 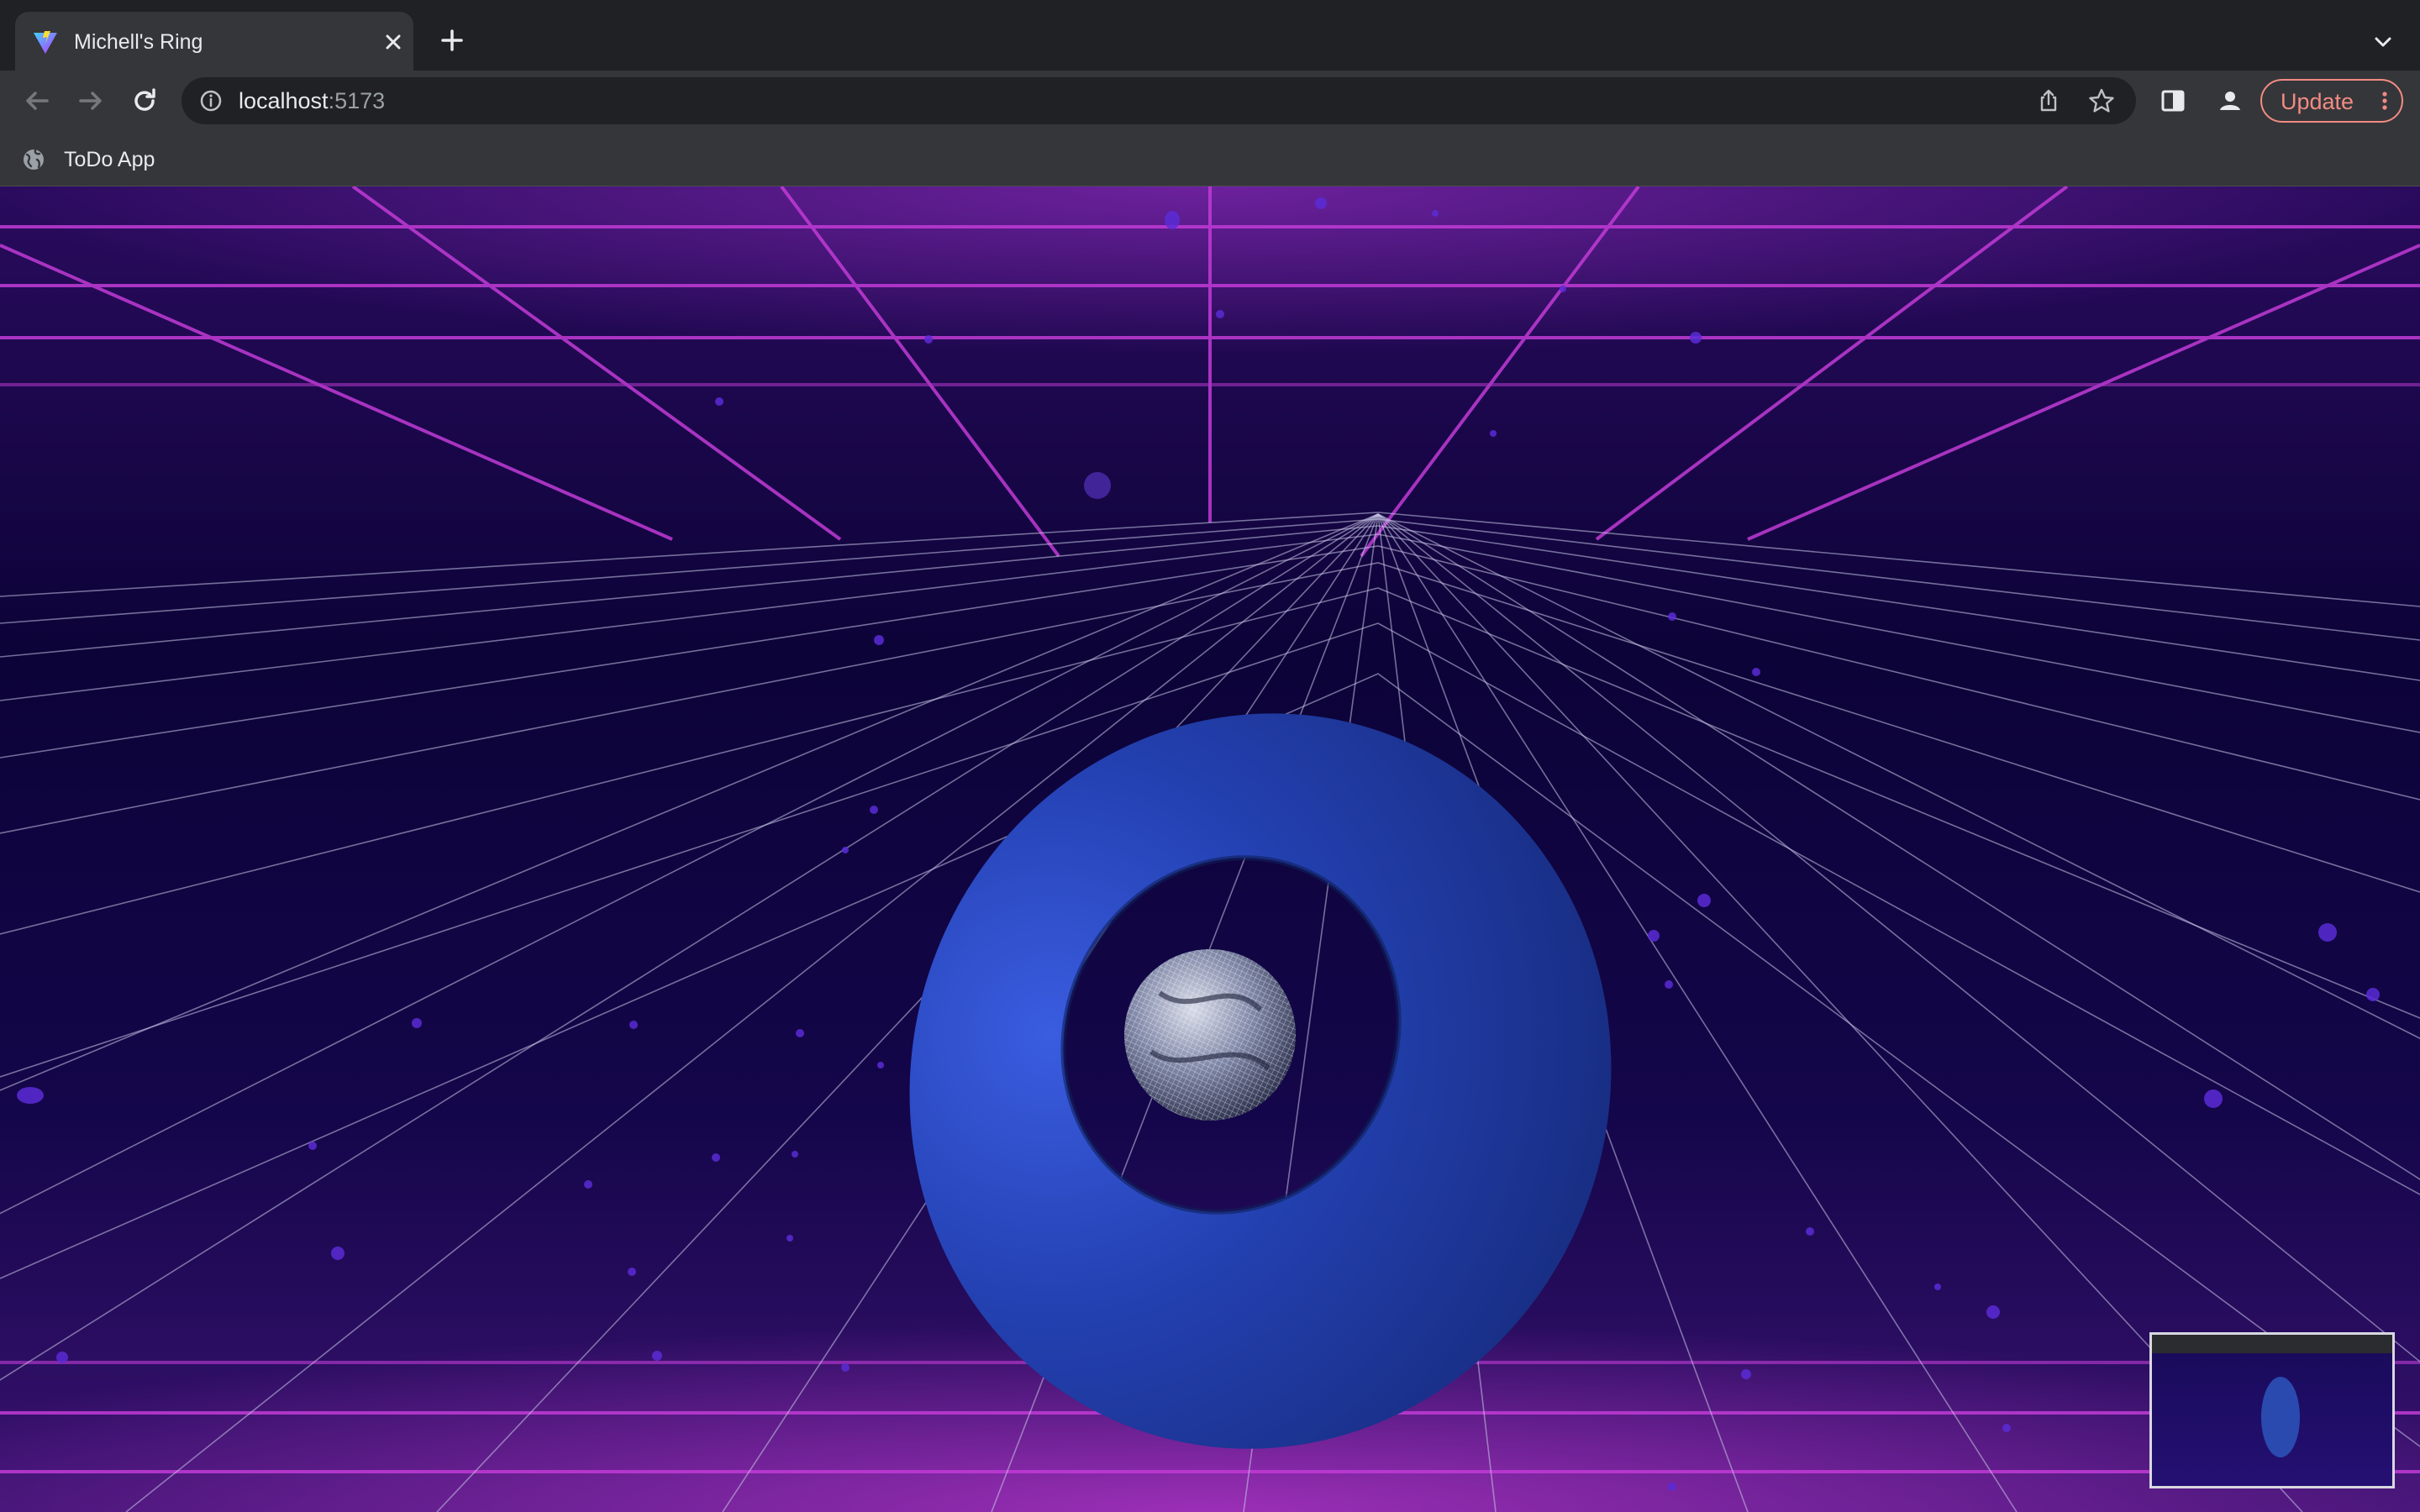 I want to click on globe-icon, so click(x=34, y=159).